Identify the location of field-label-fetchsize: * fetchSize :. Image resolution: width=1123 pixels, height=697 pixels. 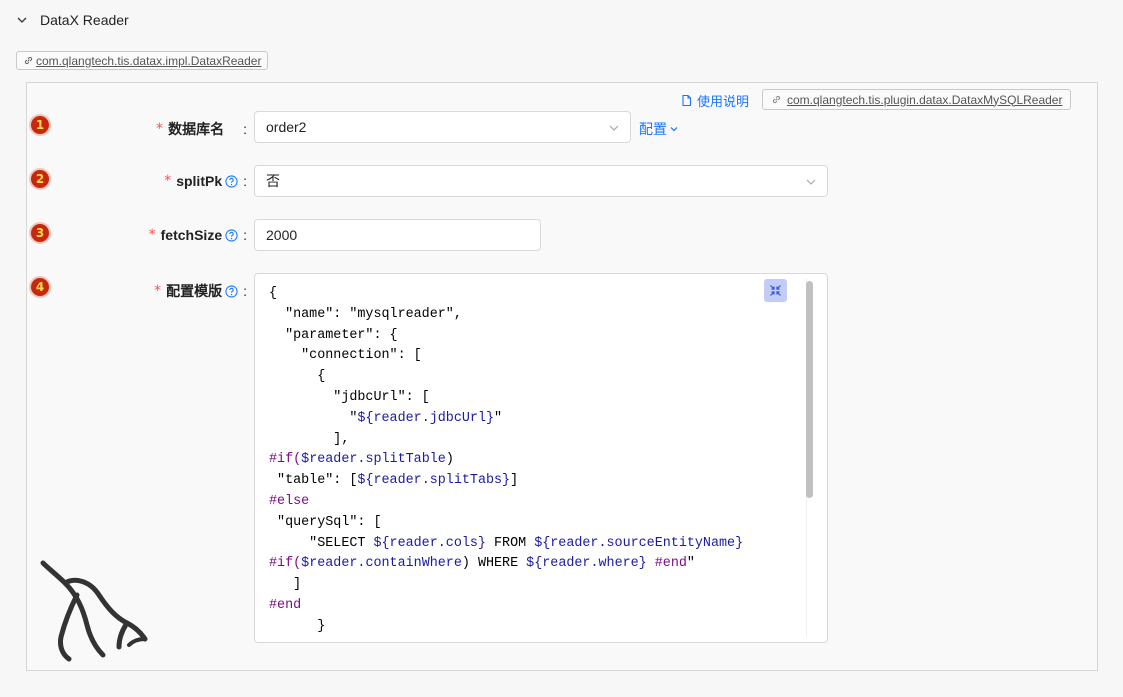
(198, 235).